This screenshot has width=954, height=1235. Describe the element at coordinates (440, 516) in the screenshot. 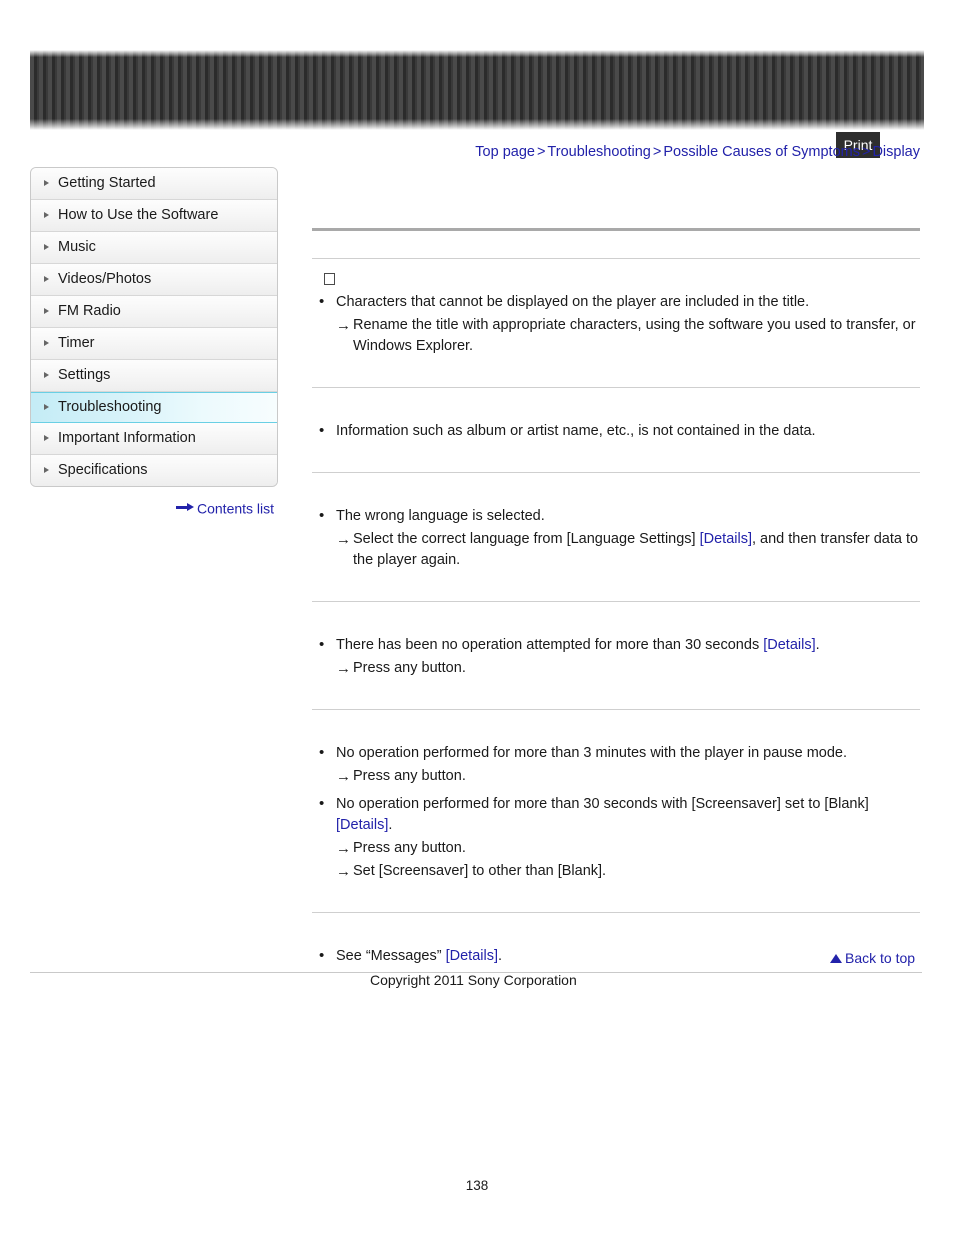

I see `cause-text: The wrong language is selected.` at that location.